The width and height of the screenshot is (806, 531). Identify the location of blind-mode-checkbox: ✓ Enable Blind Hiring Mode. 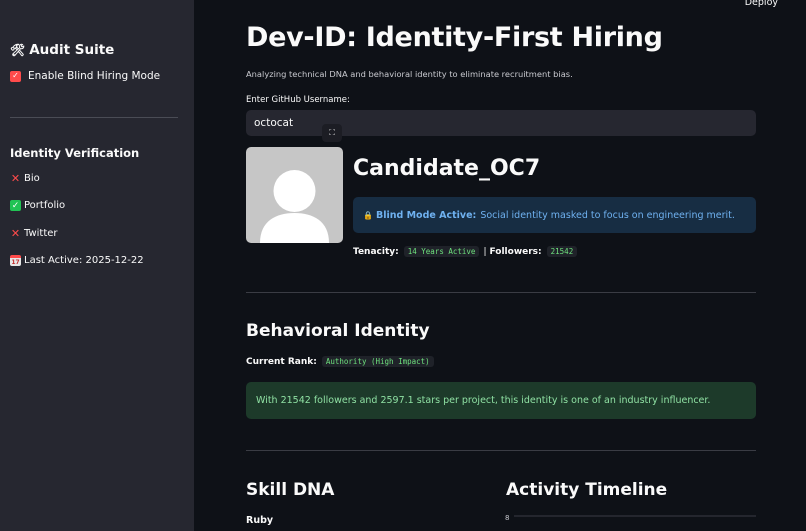
(85, 76).